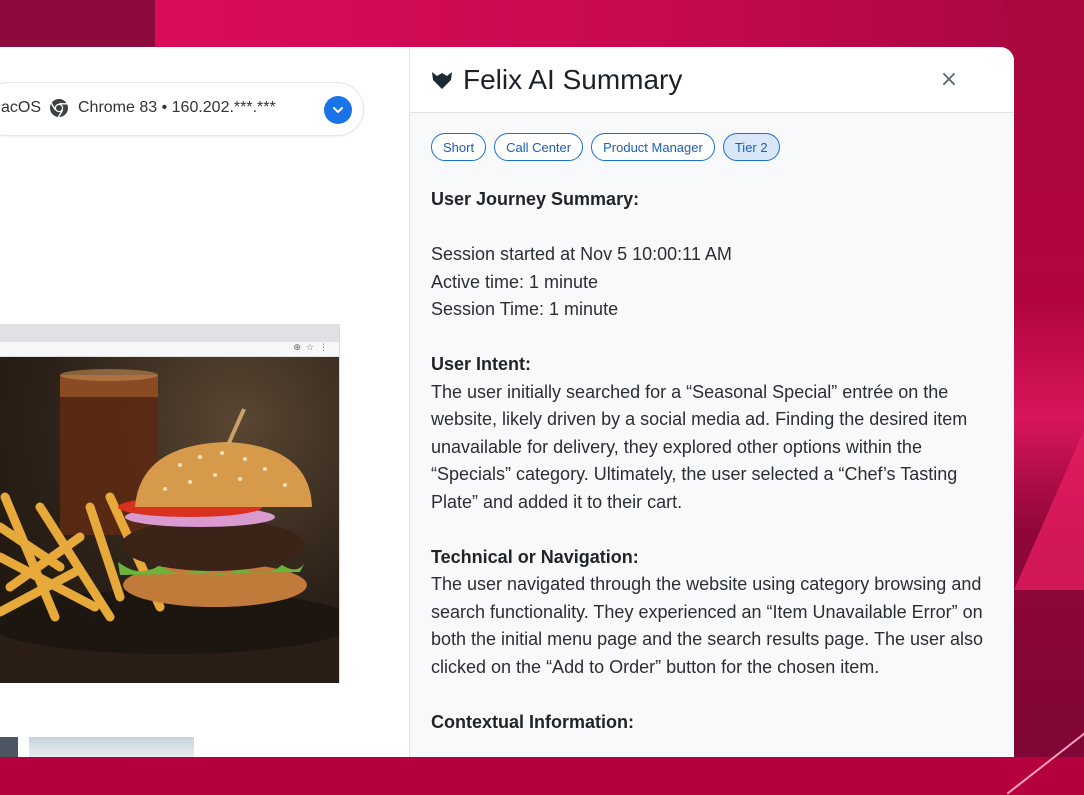  I want to click on close-icon: ×, so click(949, 80).